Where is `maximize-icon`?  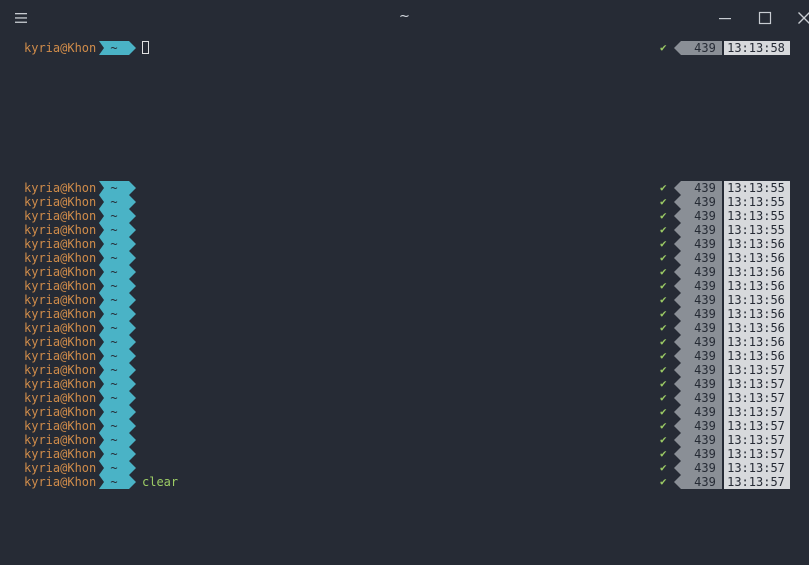 maximize-icon is located at coordinates (765, 18).